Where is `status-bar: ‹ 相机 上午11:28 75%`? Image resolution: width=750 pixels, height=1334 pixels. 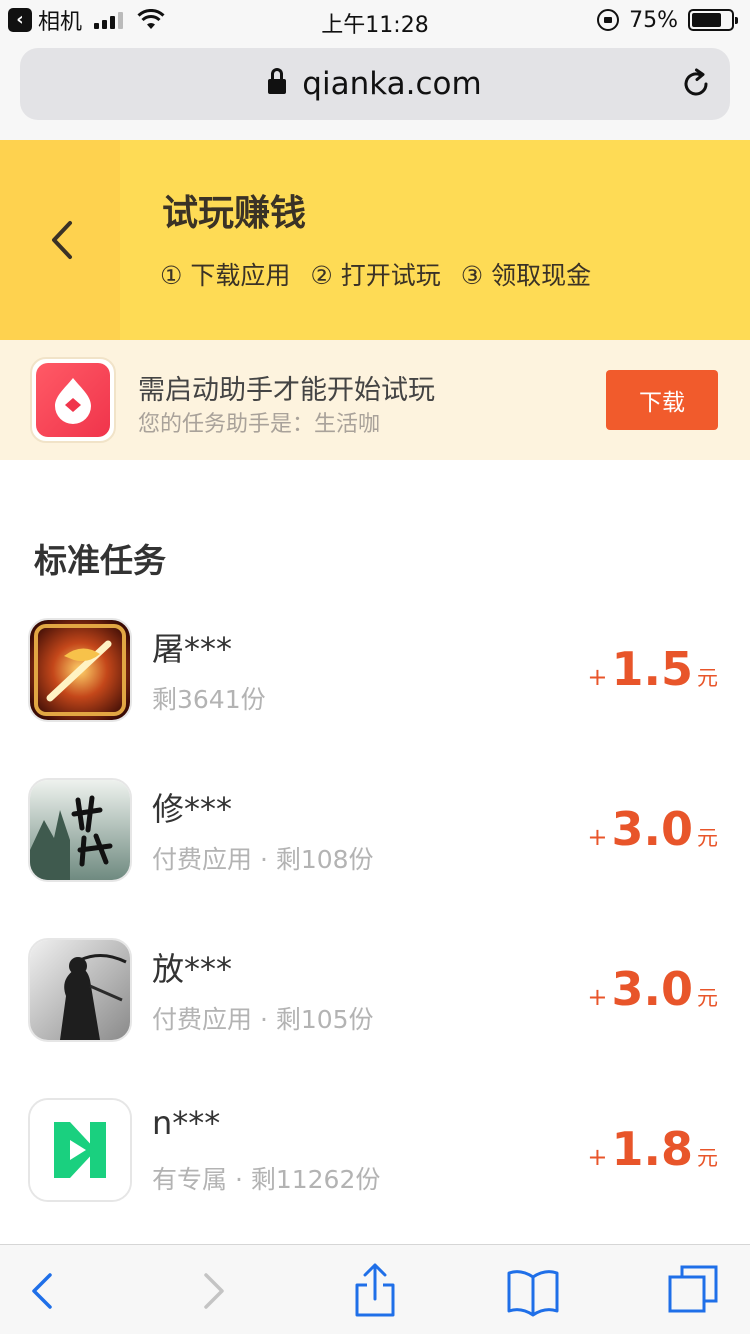
status-bar: ‹ 相机 上午11:28 75% is located at coordinates (375, 20).